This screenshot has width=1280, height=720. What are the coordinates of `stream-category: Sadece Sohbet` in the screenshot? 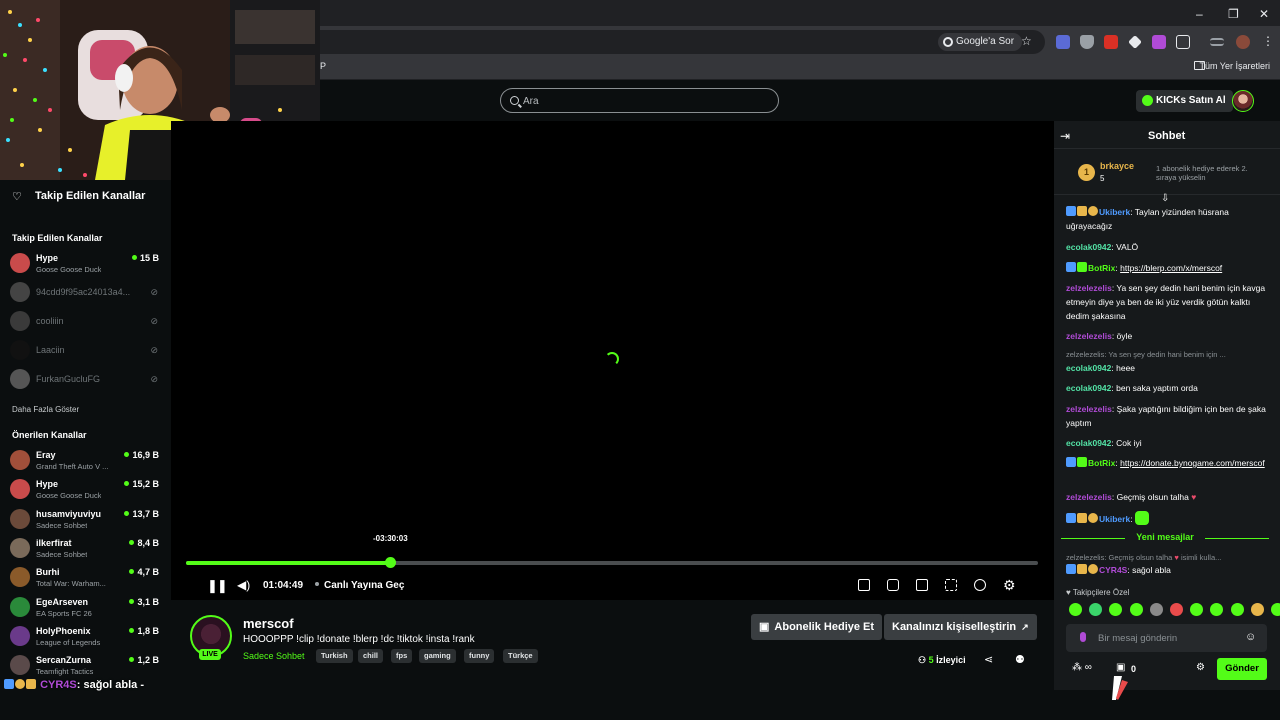 It's located at (274, 656).